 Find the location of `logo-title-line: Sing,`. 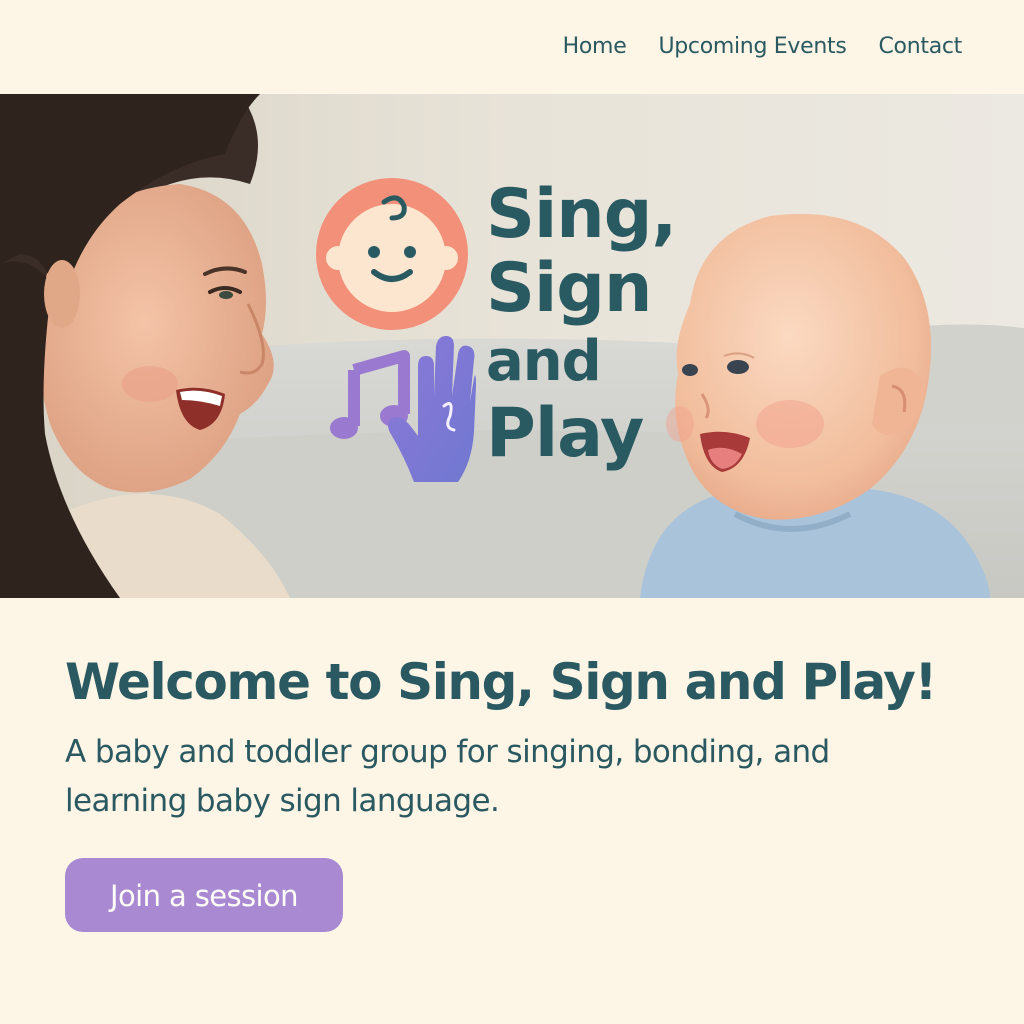

logo-title-line: Sing, is located at coordinates (581, 214).